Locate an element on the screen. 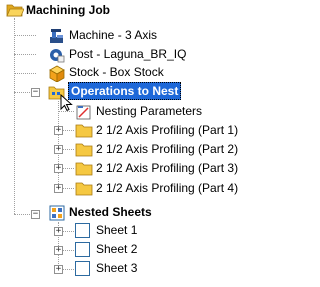  tree-item-sheet-2: Sheet 2 is located at coordinates (116, 249).